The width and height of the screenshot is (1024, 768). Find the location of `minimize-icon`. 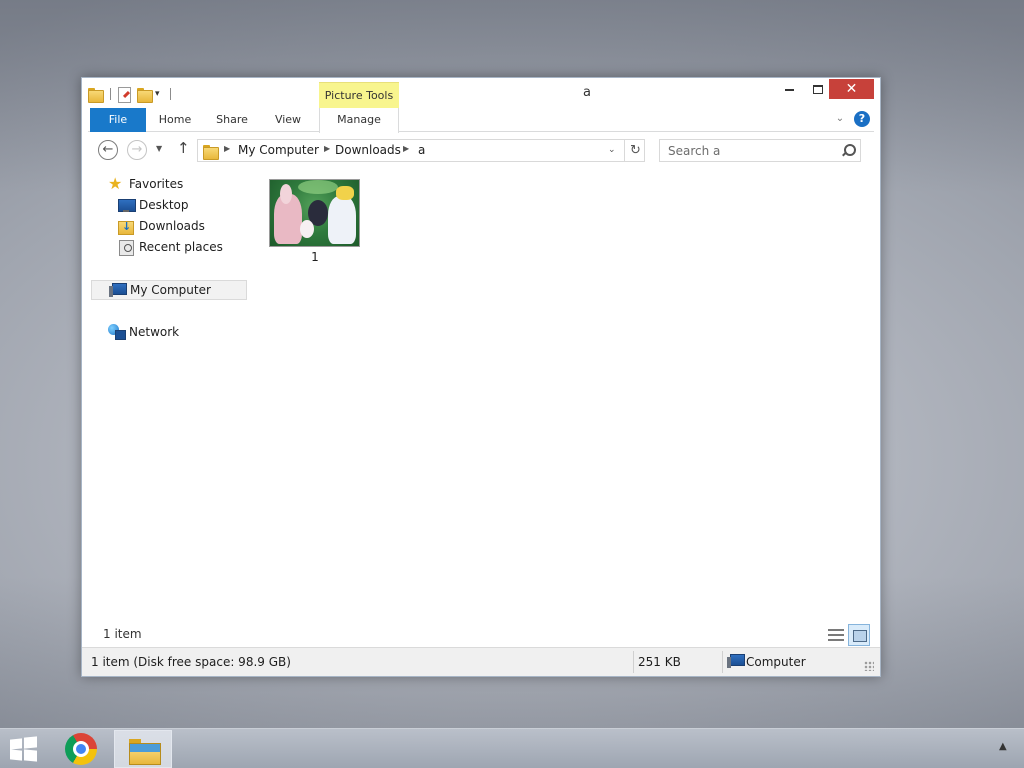

minimize-icon is located at coordinates (789, 89).